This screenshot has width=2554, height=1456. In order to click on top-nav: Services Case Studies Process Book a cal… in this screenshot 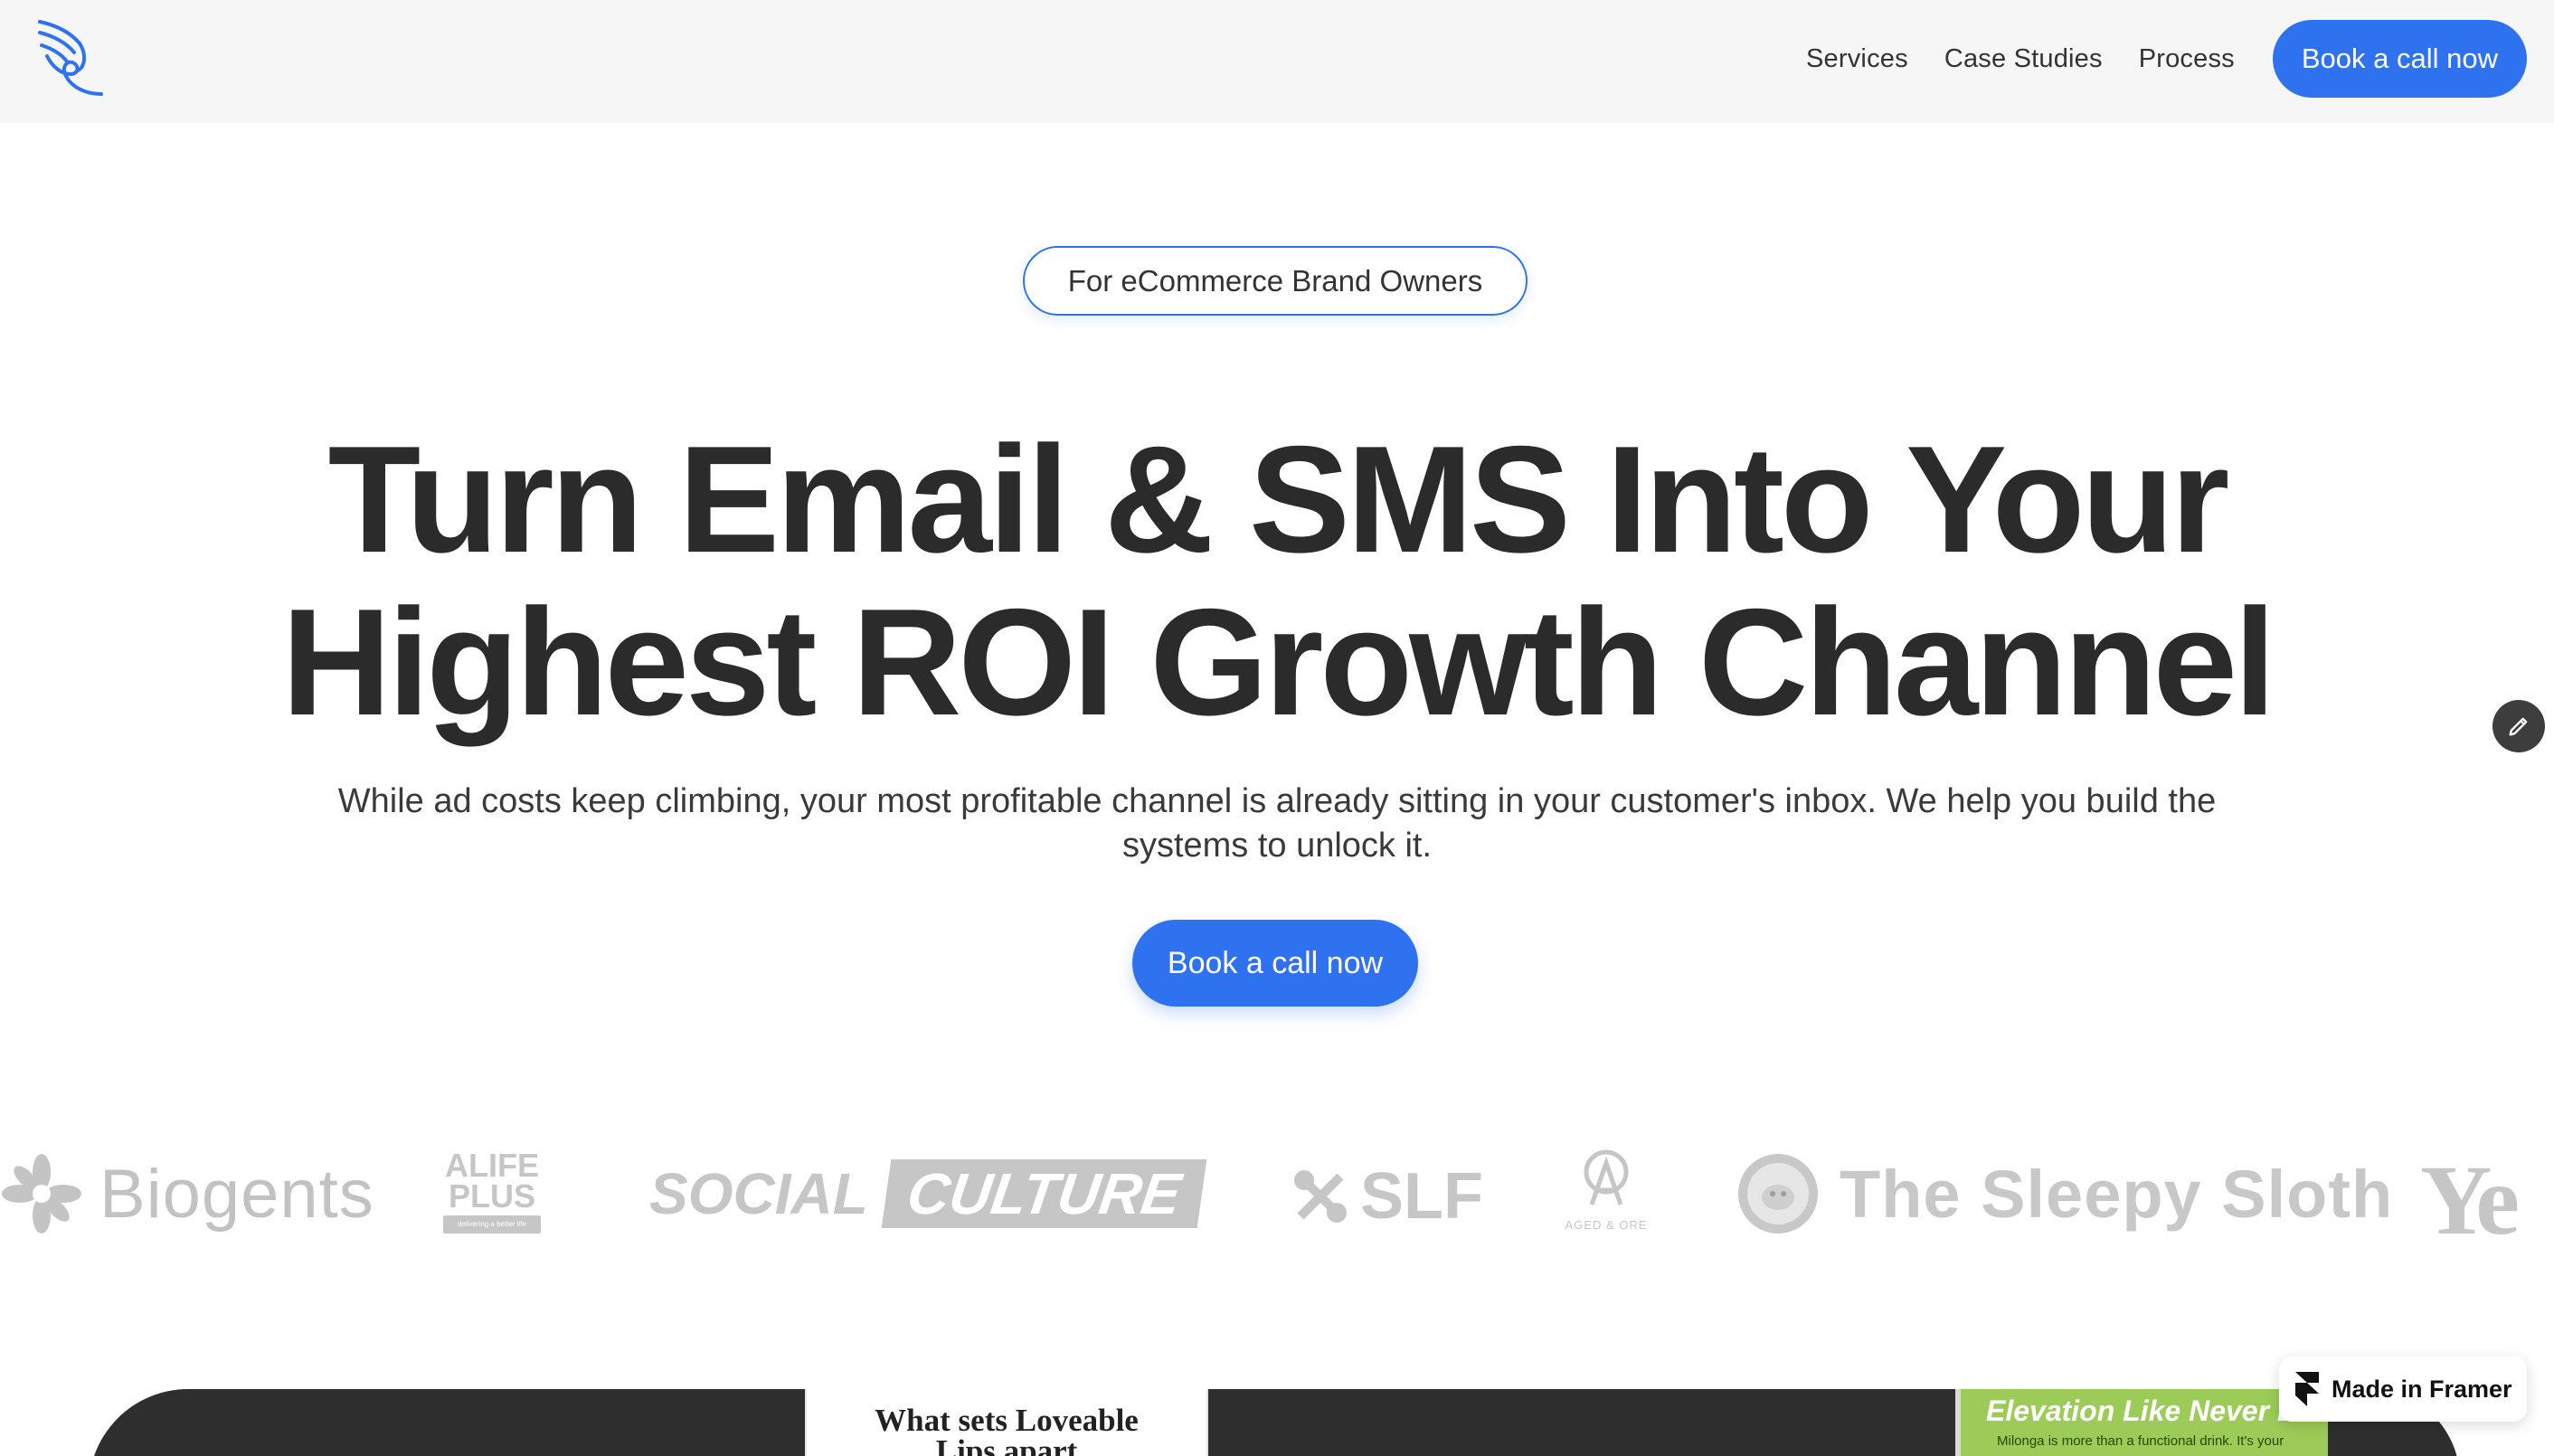, I will do `click(1277, 61)`.